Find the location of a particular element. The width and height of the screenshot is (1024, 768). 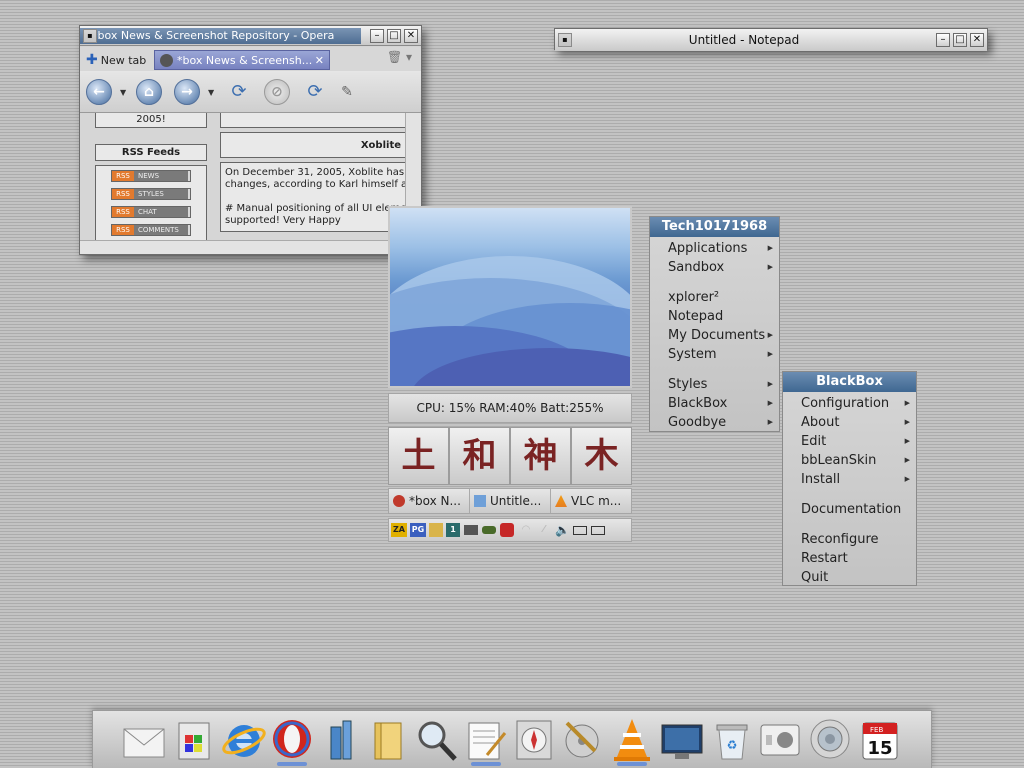

workspace-button: 神 is located at coordinates (540, 456).